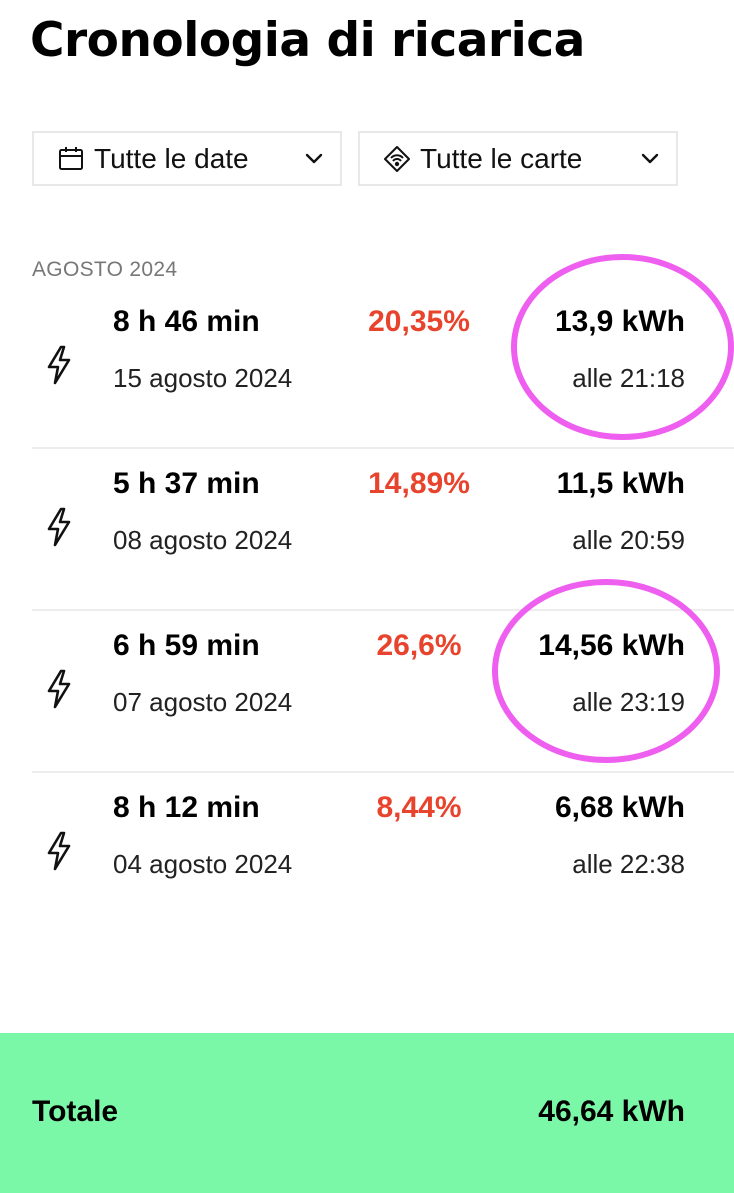  I want to click on date-filter-label: Tutte le date, so click(171, 158).